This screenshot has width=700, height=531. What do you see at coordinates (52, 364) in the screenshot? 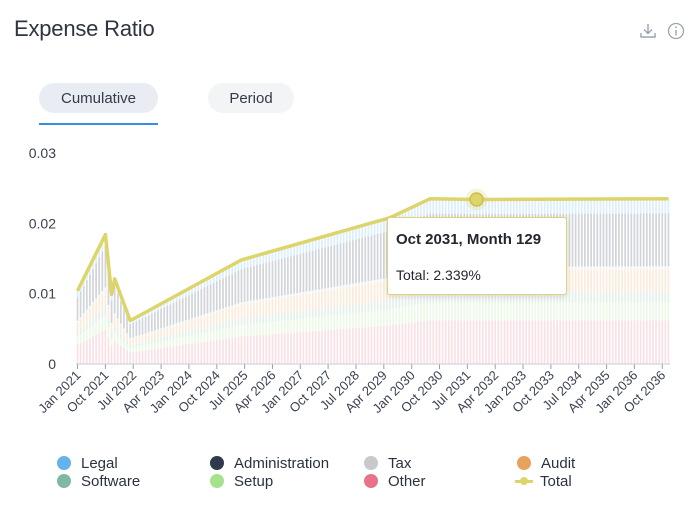
I see `y-tick-label: 0` at bounding box center [52, 364].